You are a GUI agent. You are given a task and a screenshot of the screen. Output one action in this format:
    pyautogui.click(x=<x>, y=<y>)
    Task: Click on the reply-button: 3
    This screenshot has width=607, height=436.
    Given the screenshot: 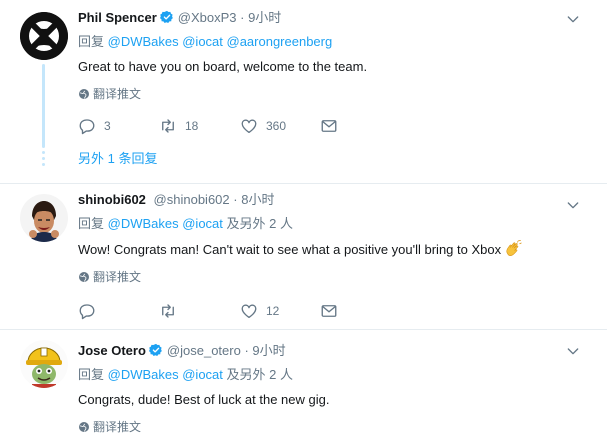 What is the action you would take?
    pyautogui.click(x=94, y=126)
    